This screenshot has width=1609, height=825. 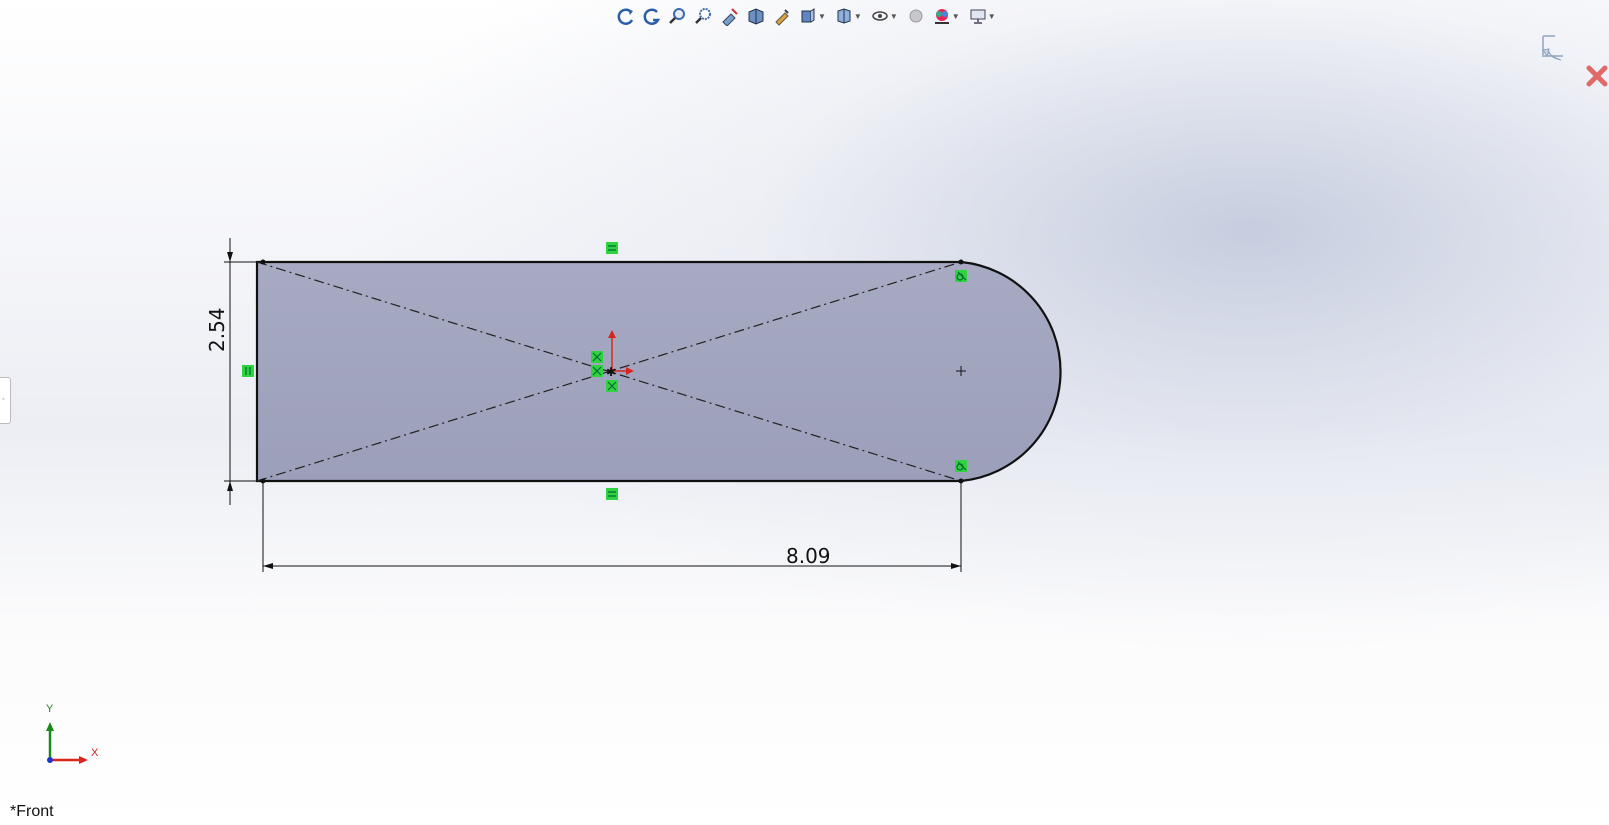 I want to click on handle-grip-icon: ◦, so click(x=3, y=399).